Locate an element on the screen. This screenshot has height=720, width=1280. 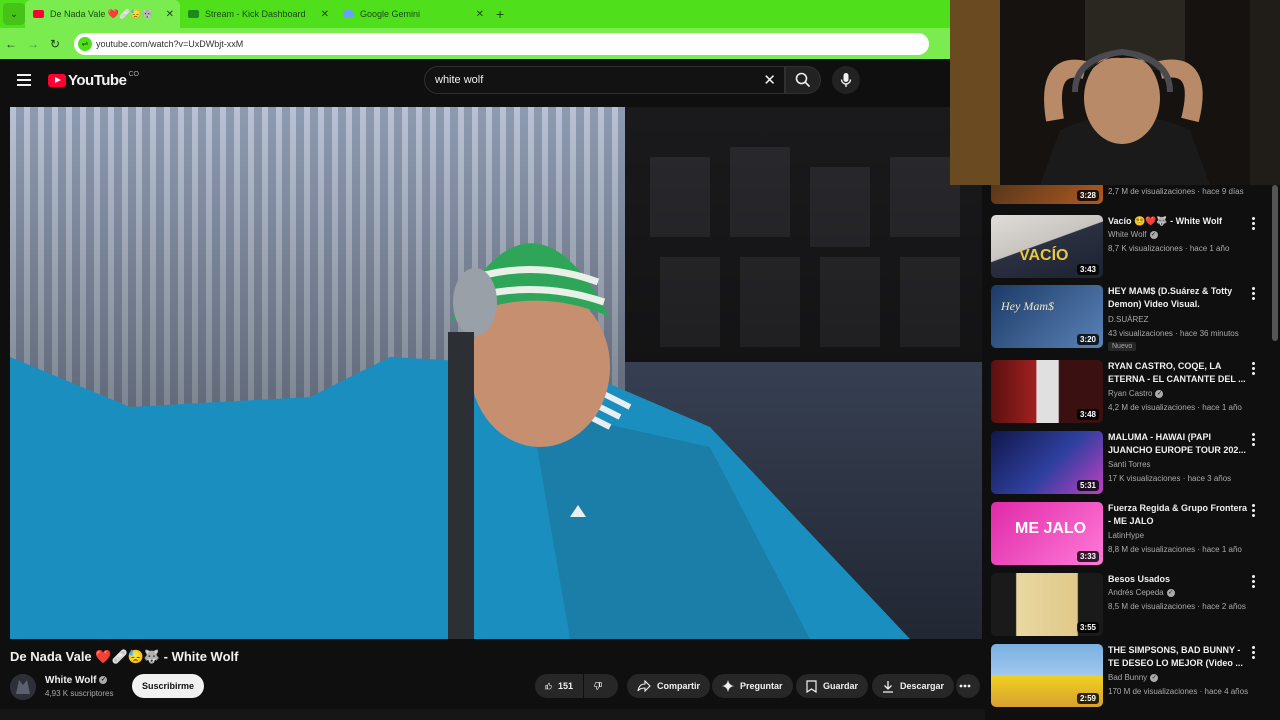
kick-favicon-icon is located at coordinates (193, 14).